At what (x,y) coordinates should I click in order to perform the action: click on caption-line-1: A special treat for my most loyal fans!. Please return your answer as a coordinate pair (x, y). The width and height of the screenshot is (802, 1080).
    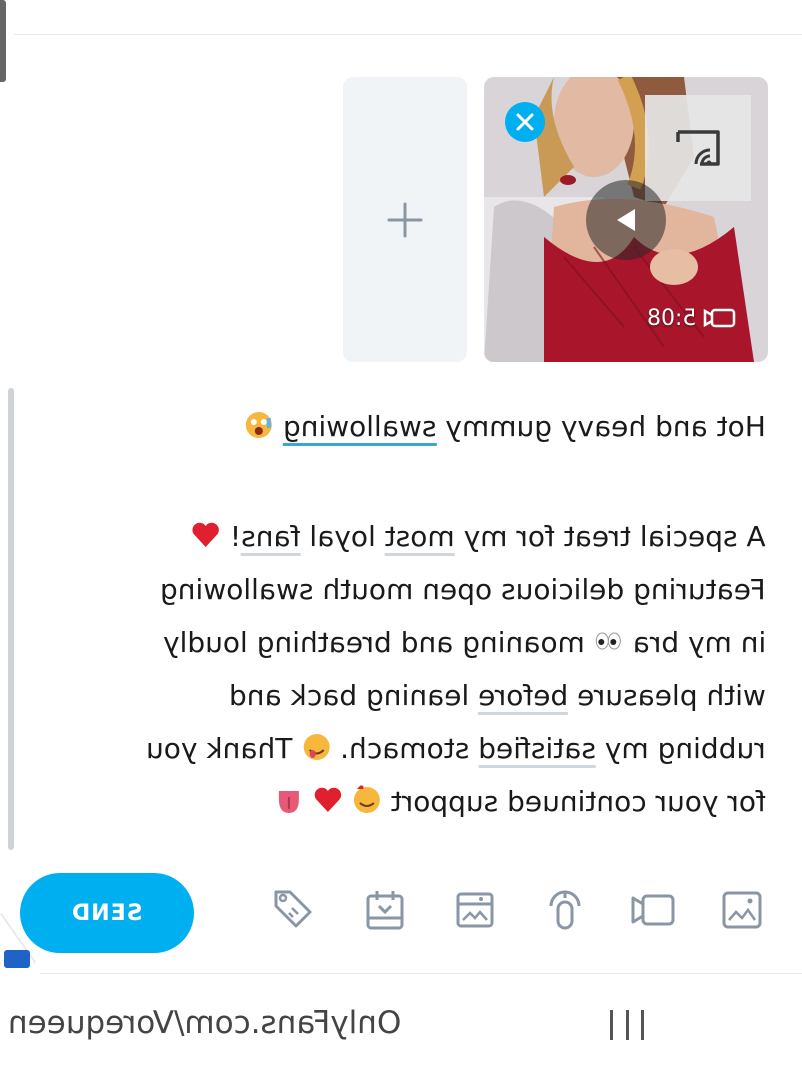
    Looking at the image, I should click on (478, 538).